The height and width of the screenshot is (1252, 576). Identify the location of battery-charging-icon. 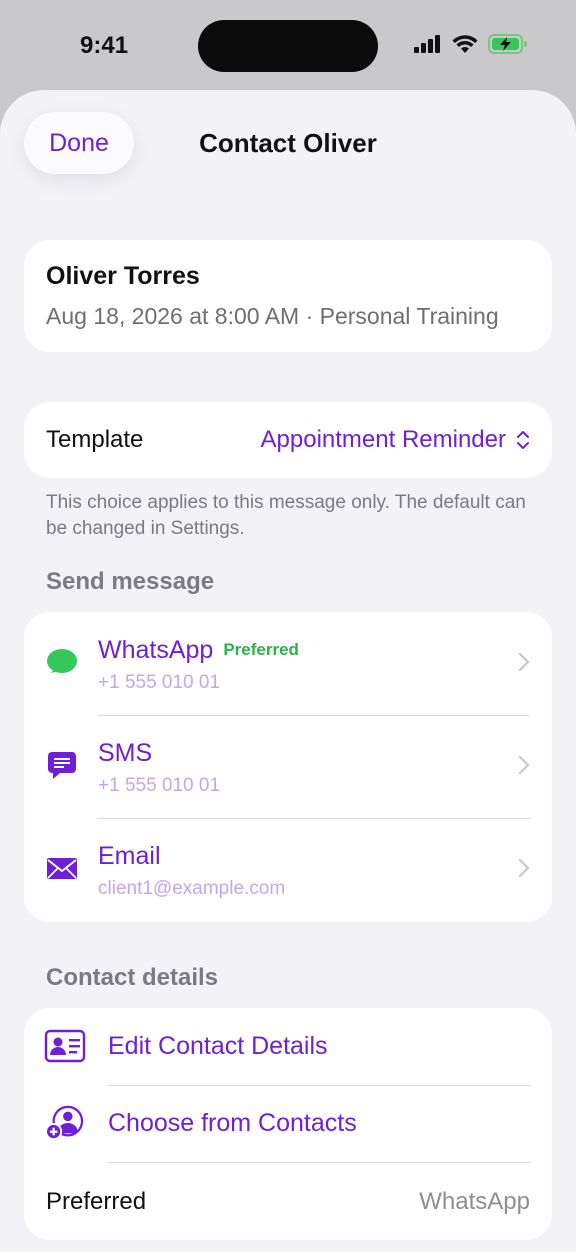
(507, 44).